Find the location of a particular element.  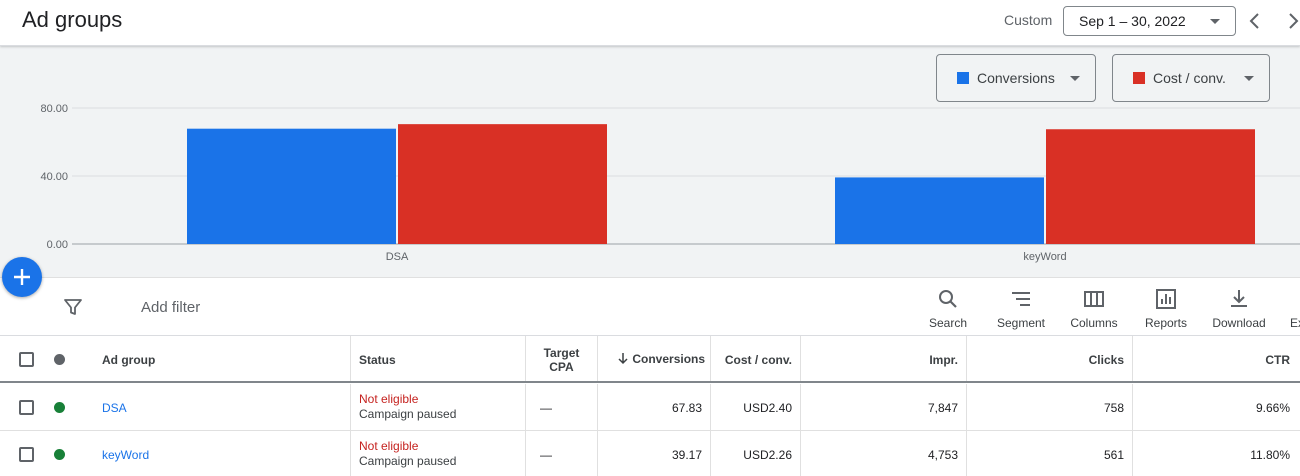

expand-button: Ex is located at coordinates (1295, 311).